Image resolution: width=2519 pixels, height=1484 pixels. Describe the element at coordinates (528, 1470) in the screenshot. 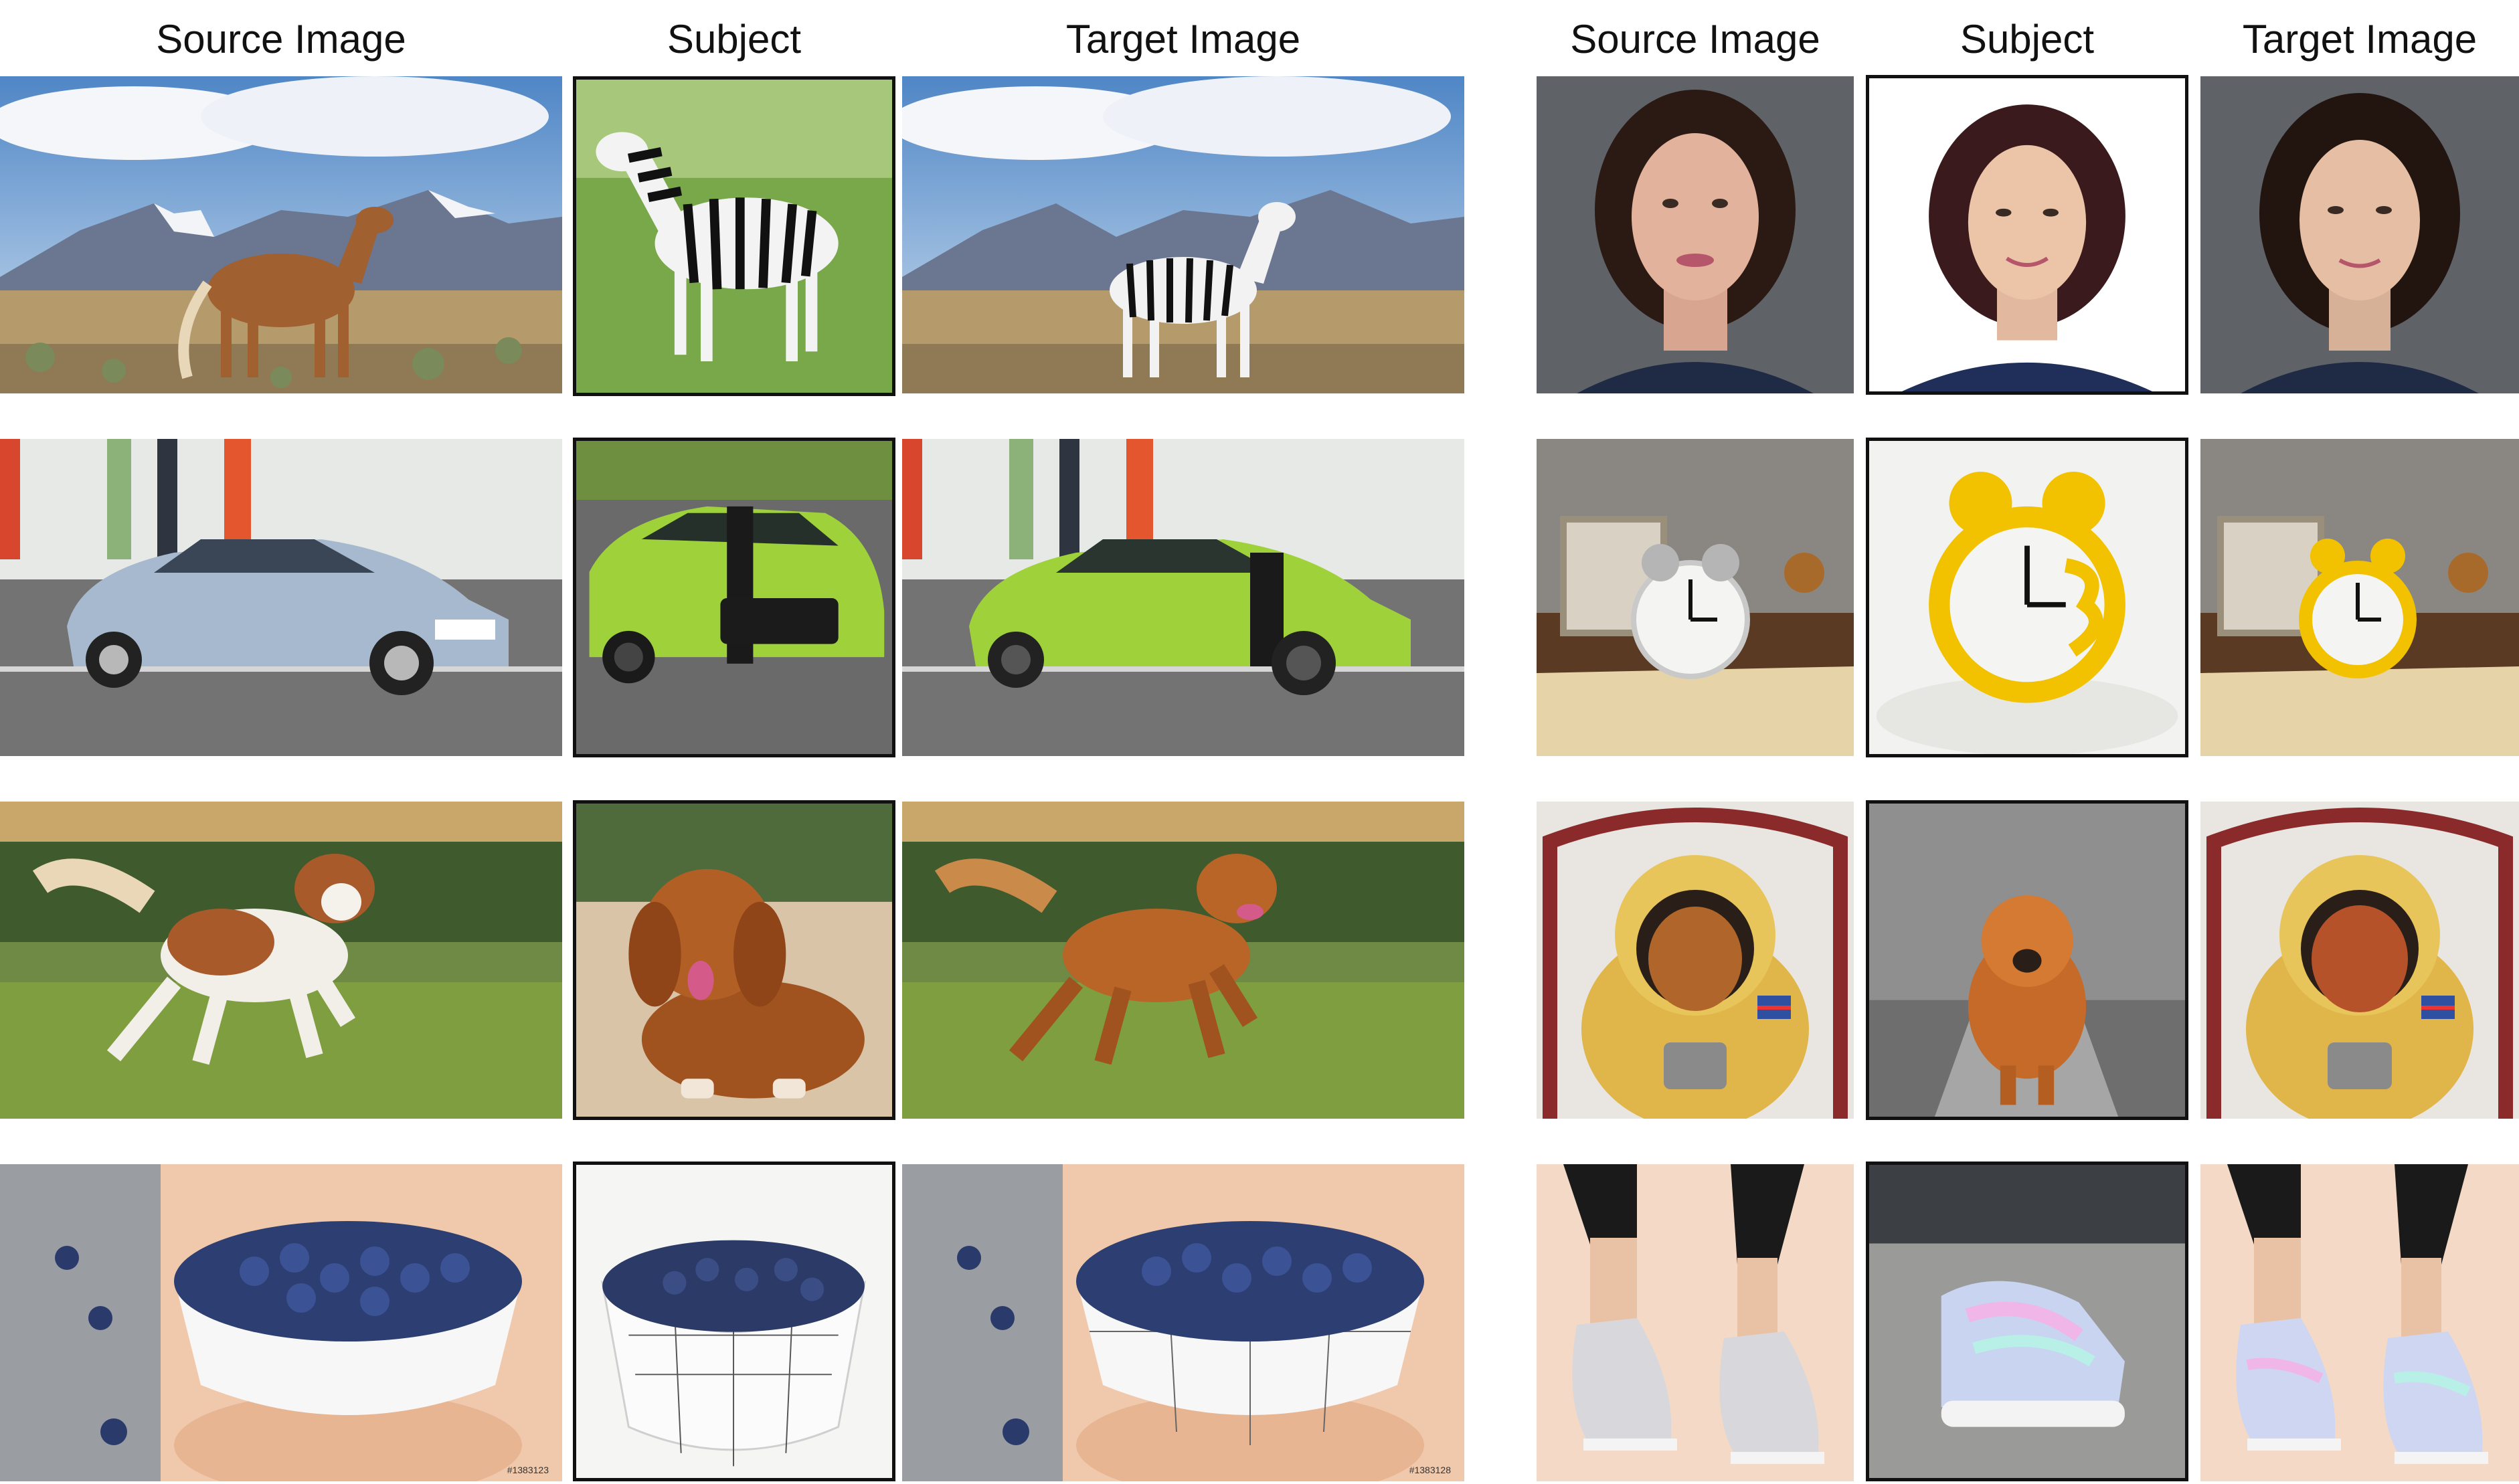

I see `watermark-source: #1383123` at that location.